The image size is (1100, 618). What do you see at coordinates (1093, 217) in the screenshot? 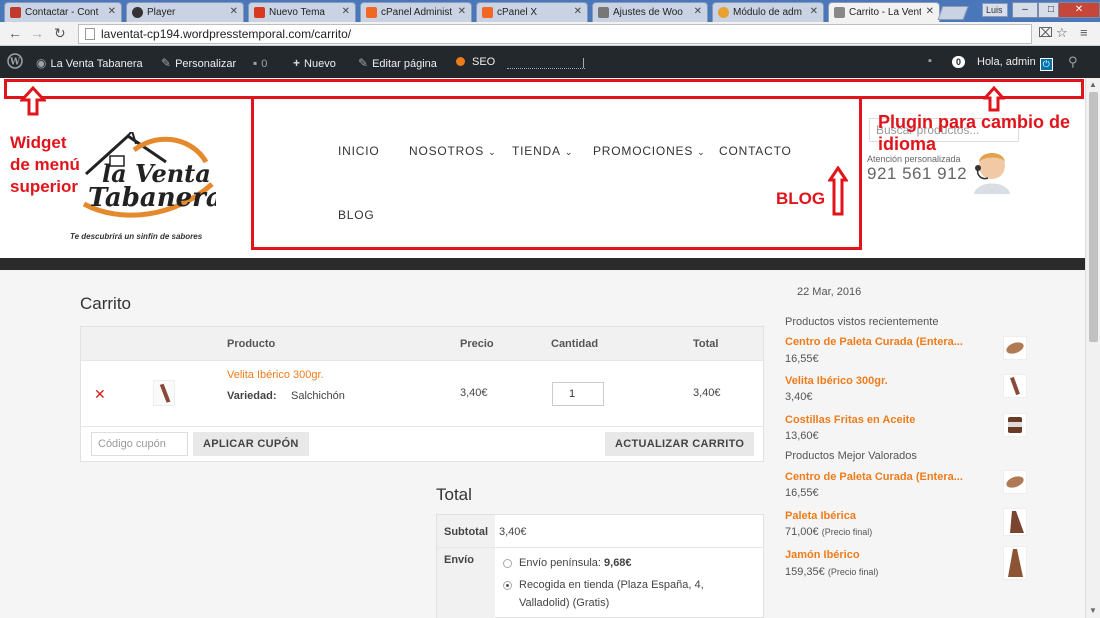
I see `scrollbar-thumb` at bounding box center [1093, 217].